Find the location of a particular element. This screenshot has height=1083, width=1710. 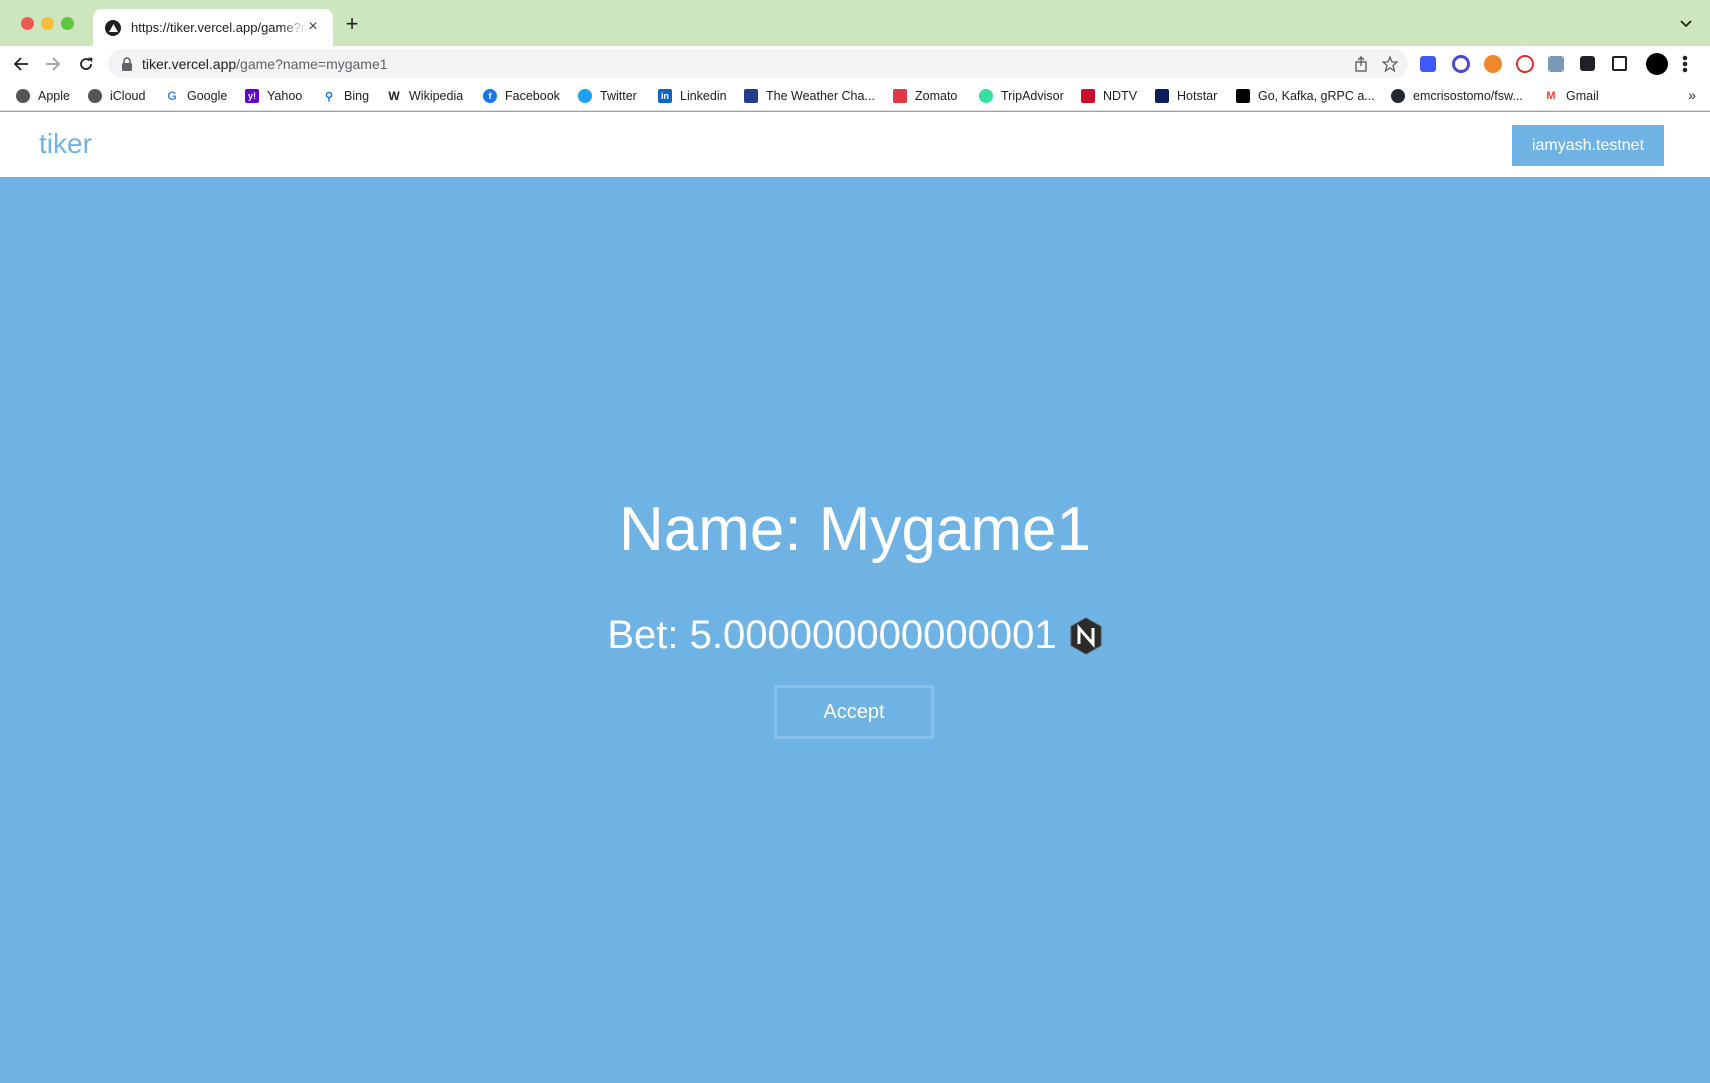

bookmark-label: Bing is located at coordinates (357, 96).